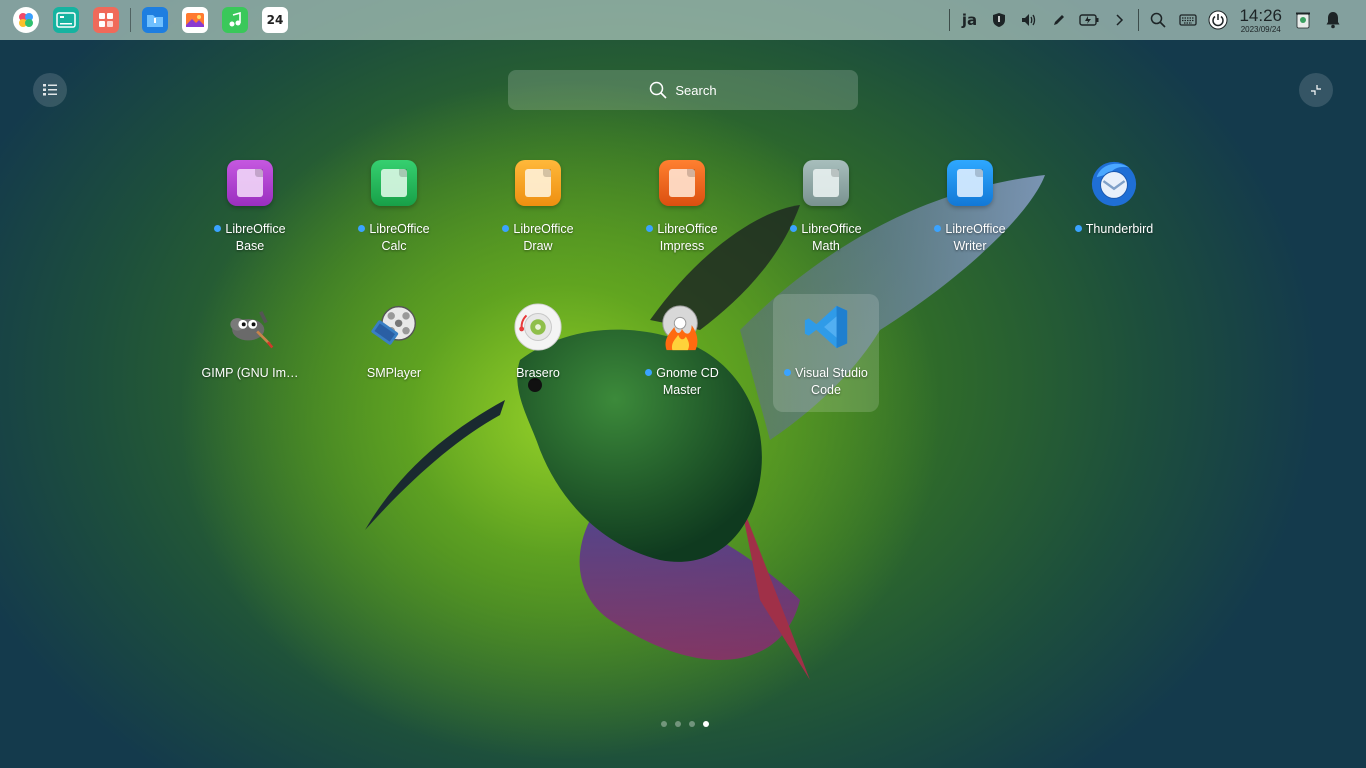 Image resolution: width=1366 pixels, height=768 pixels. What do you see at coordinates (1333, 20) in the screenshot?
I see `notification-bell-icon` at bounding box center [1333, 20].